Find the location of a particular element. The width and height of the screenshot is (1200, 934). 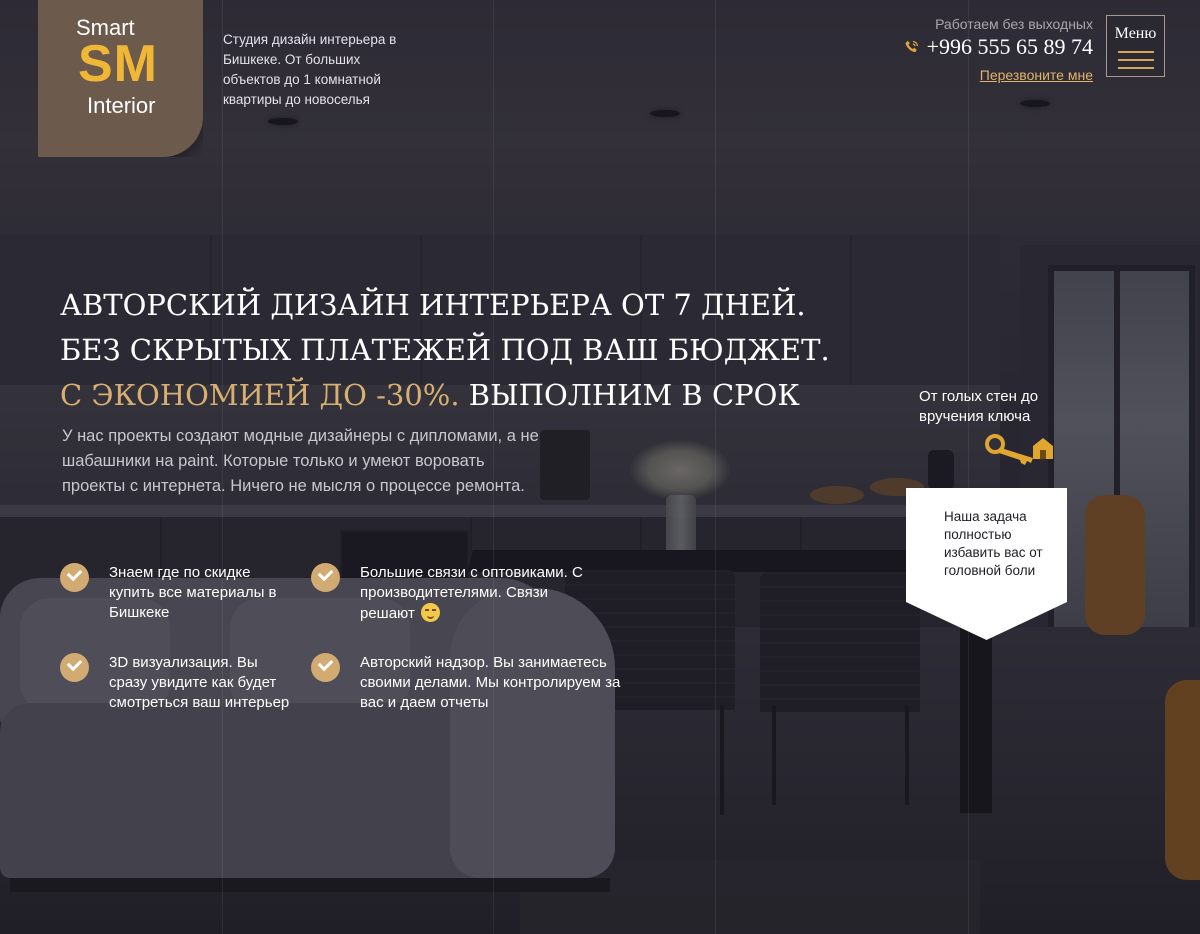

logo: Smart SM Interior is located at coordinates (120, 78).